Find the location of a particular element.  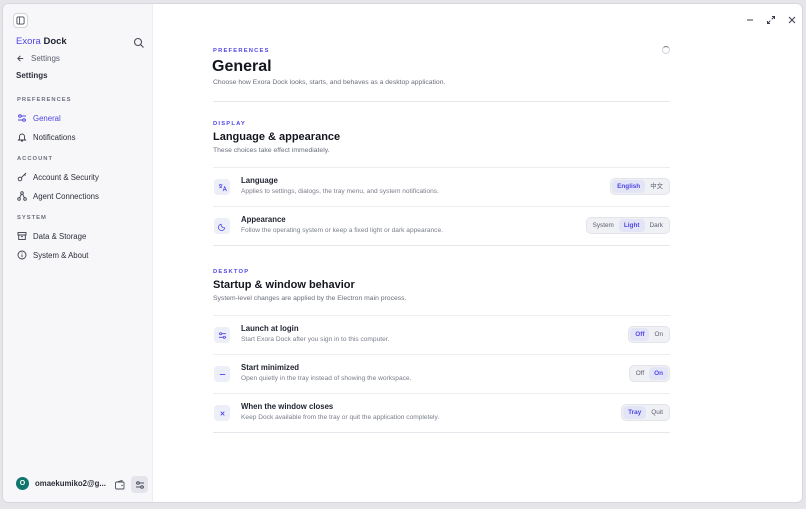

archive-icon is located at coordinates (22, 236).